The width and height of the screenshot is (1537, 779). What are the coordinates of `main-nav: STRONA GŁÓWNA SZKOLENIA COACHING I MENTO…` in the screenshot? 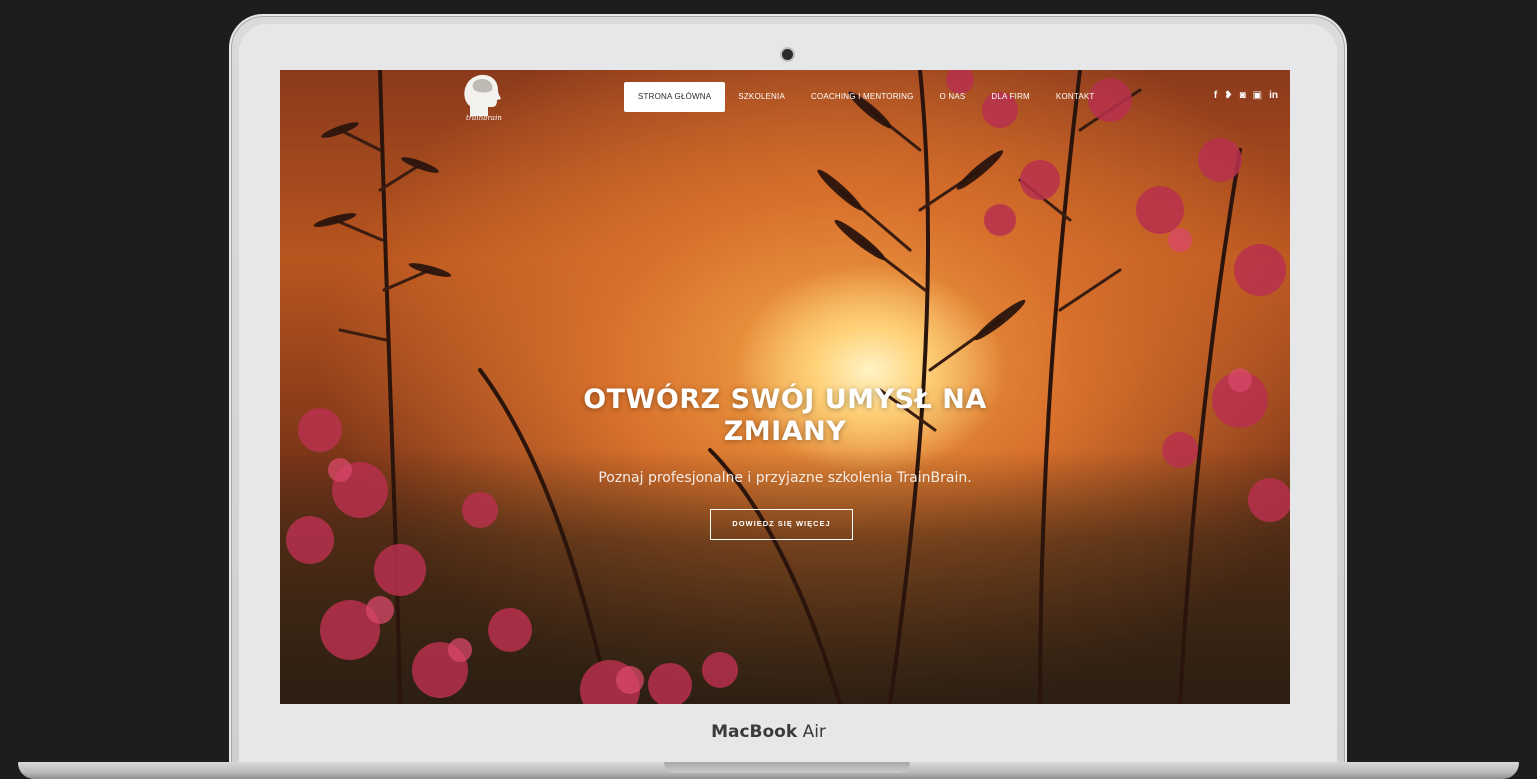 It's located at (866, 97).